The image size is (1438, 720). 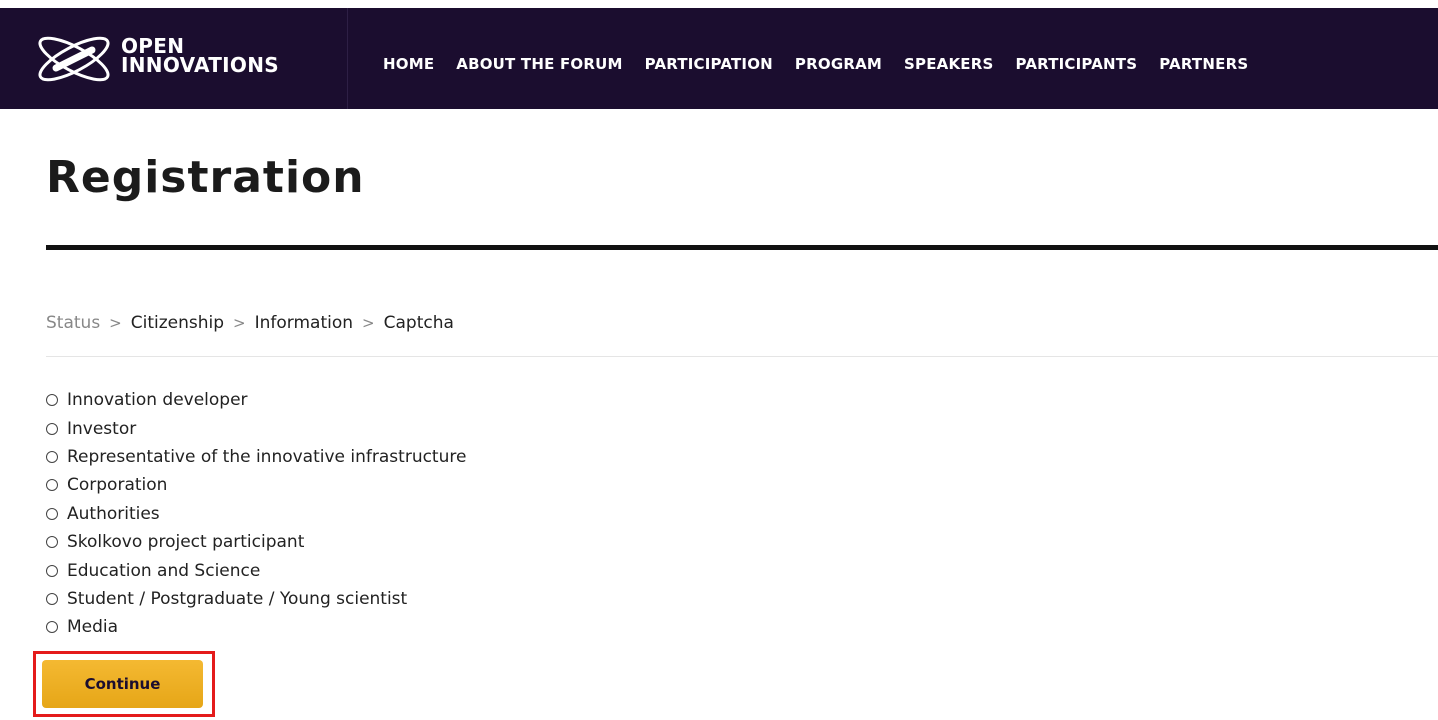 What do you see at coordinates (122, 684) in the screenshot?
I see `continue-button: Continue` at bounding box center [122, 684].